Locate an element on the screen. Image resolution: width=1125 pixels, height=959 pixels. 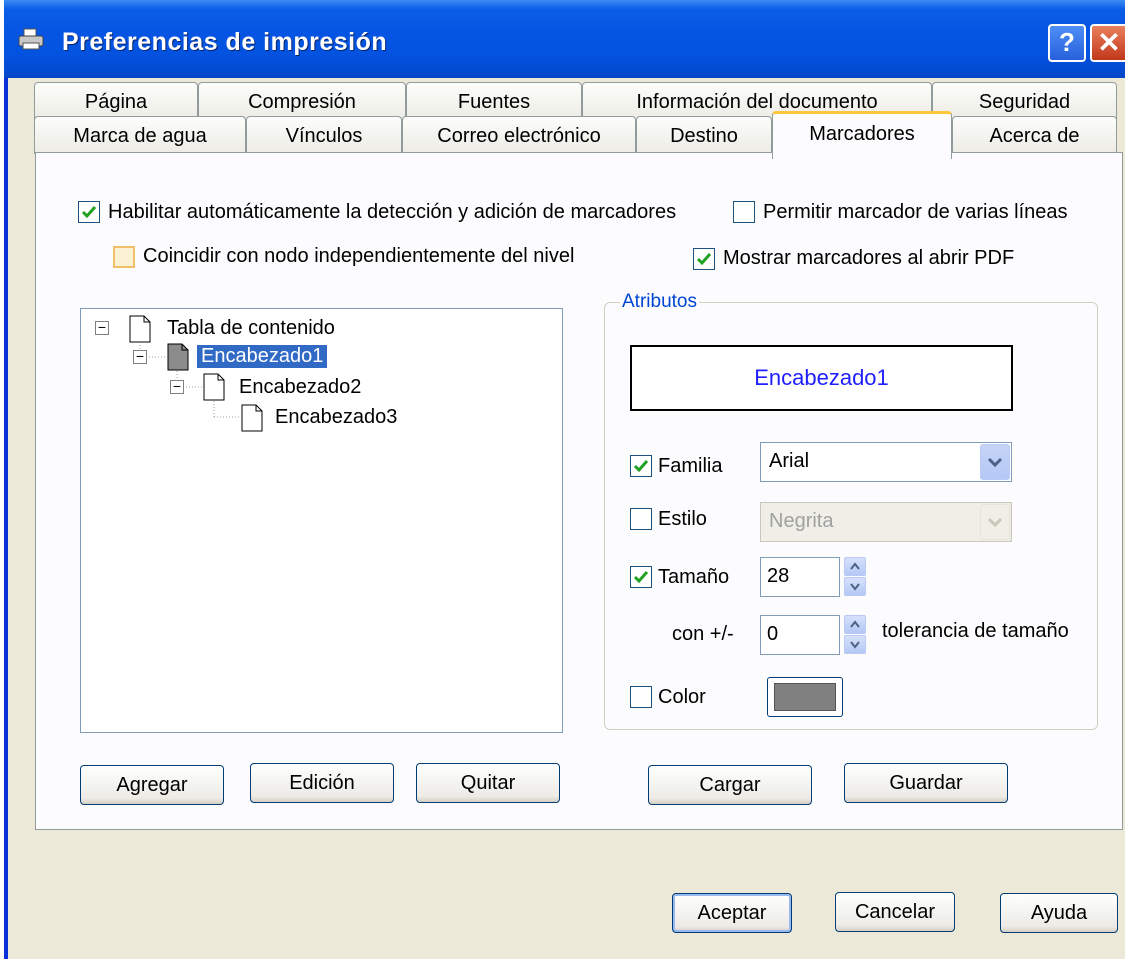
size-checkbox is located at coordinates (641, 577).